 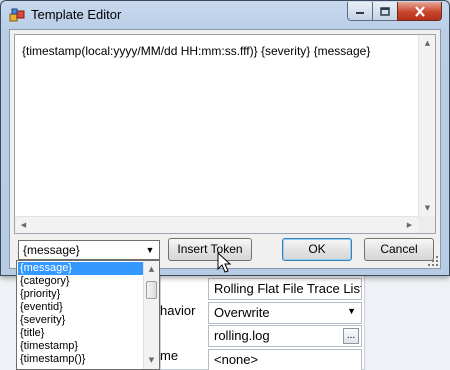 I want to click on scroll-corner, so click(x=426, y=224).